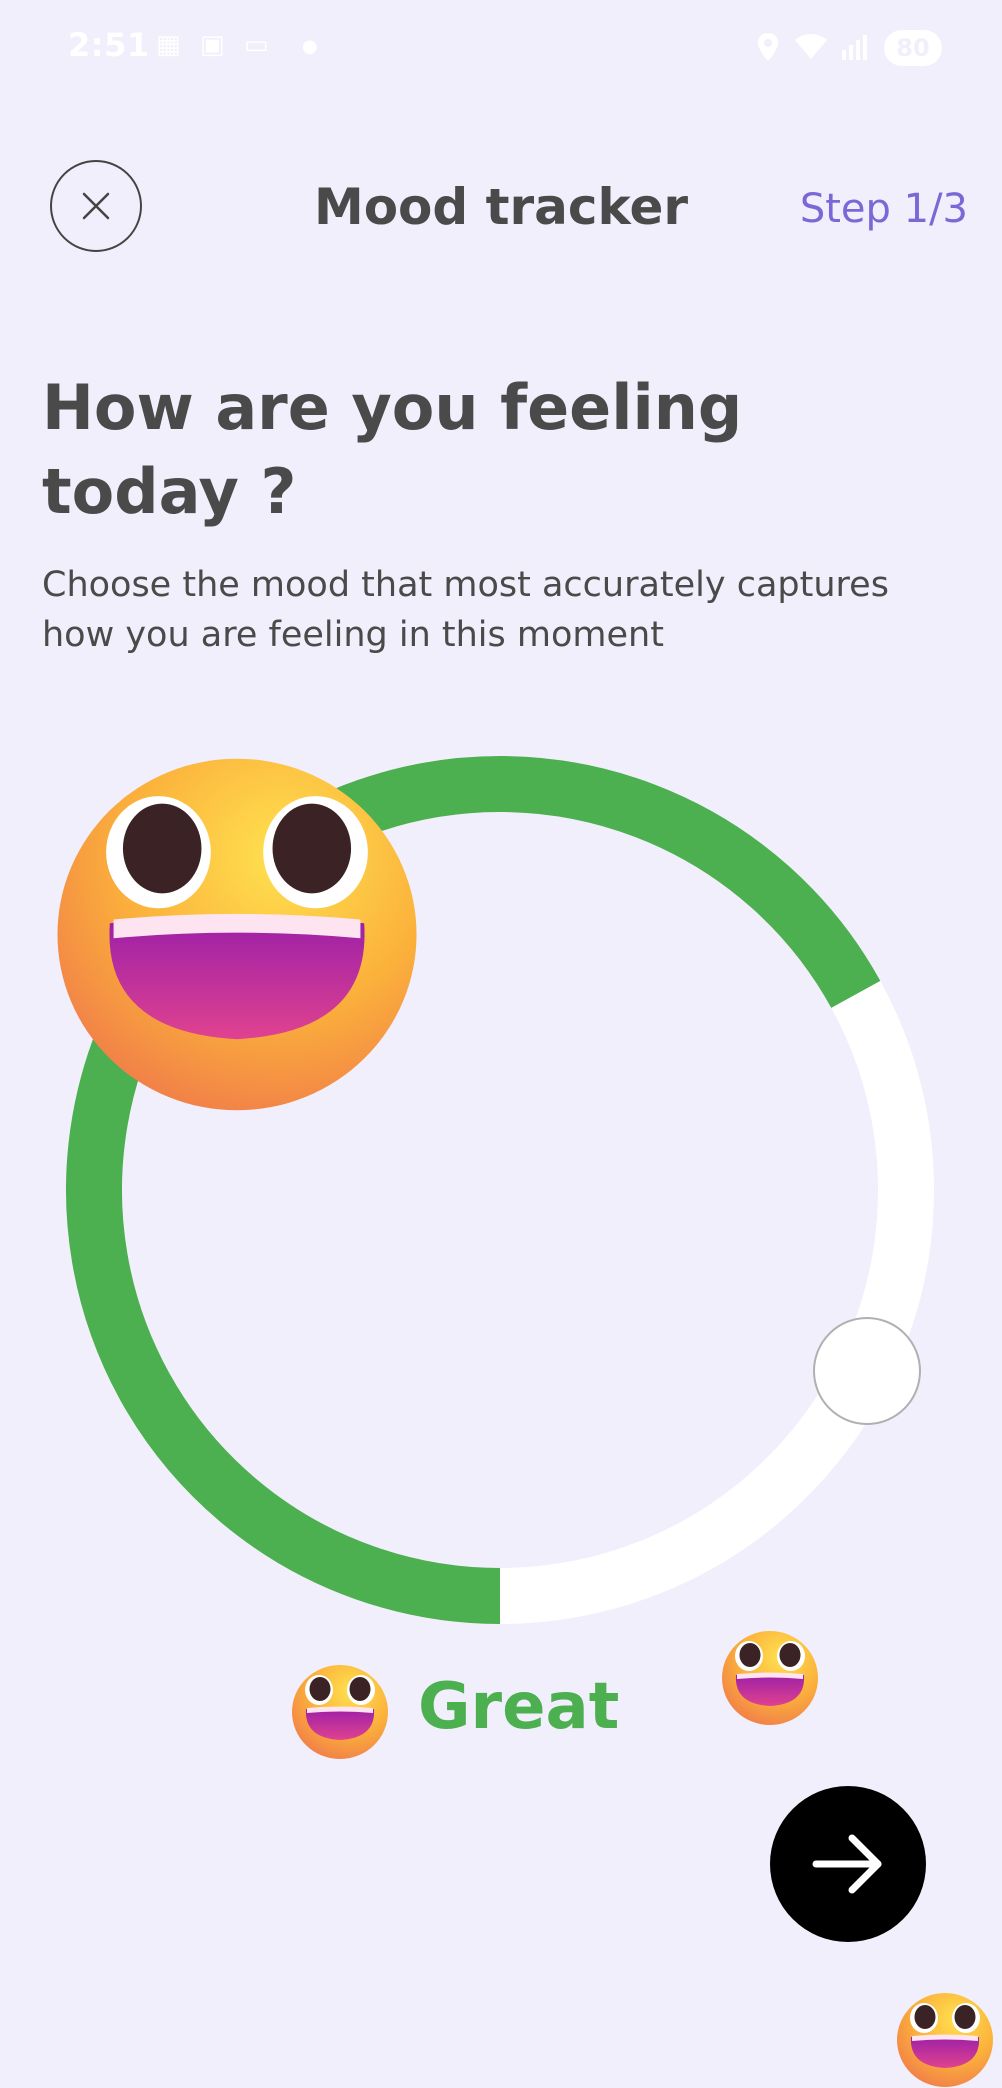  What do you see at coordinates (519, 1707) in the screenshot?
I see `mood-label: Great` at bounding box center [519, 1707].